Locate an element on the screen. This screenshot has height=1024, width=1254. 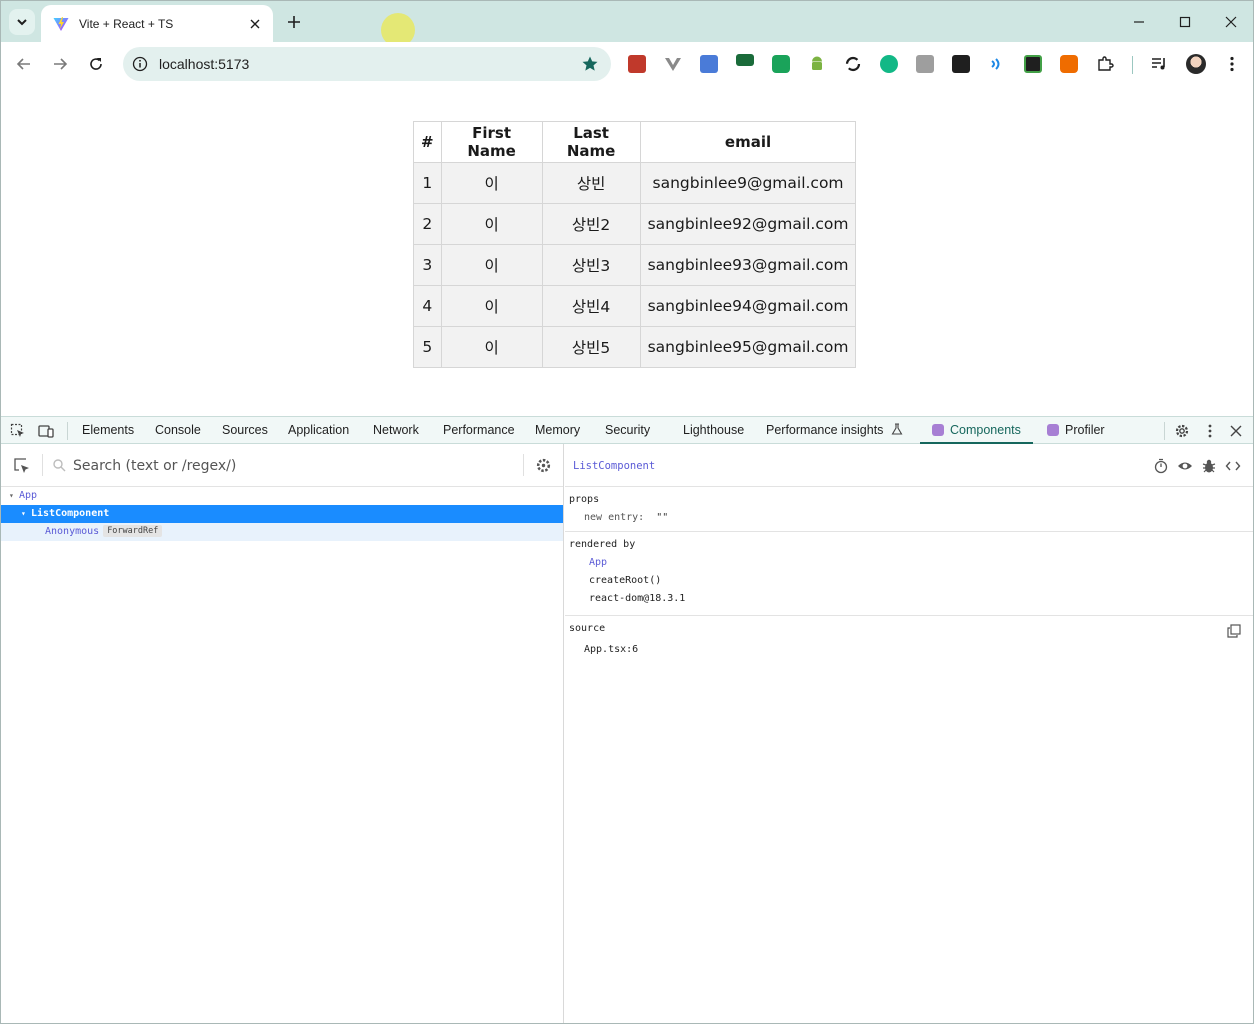
toolbar-separator is located at coordinates (1132, 65).